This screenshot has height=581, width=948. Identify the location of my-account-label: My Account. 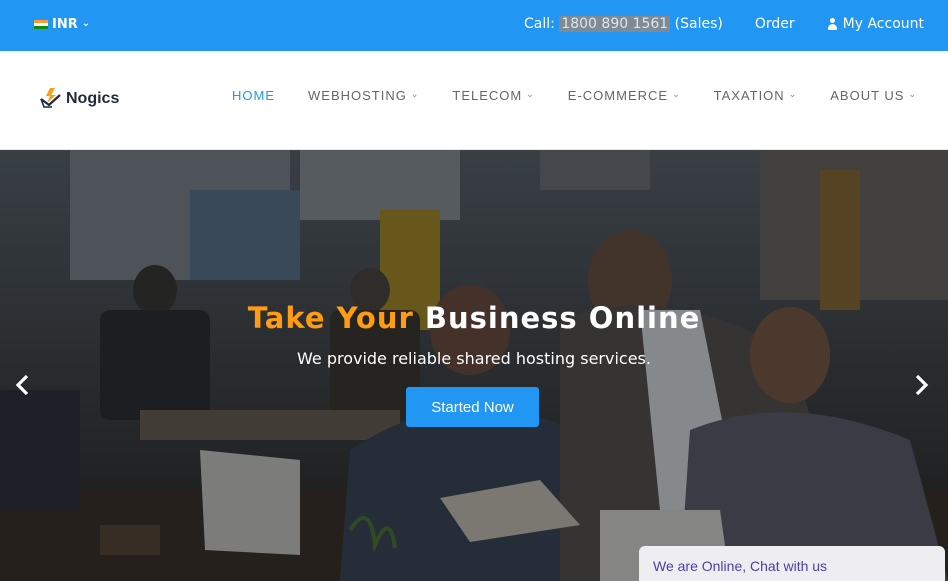
(883, 24).